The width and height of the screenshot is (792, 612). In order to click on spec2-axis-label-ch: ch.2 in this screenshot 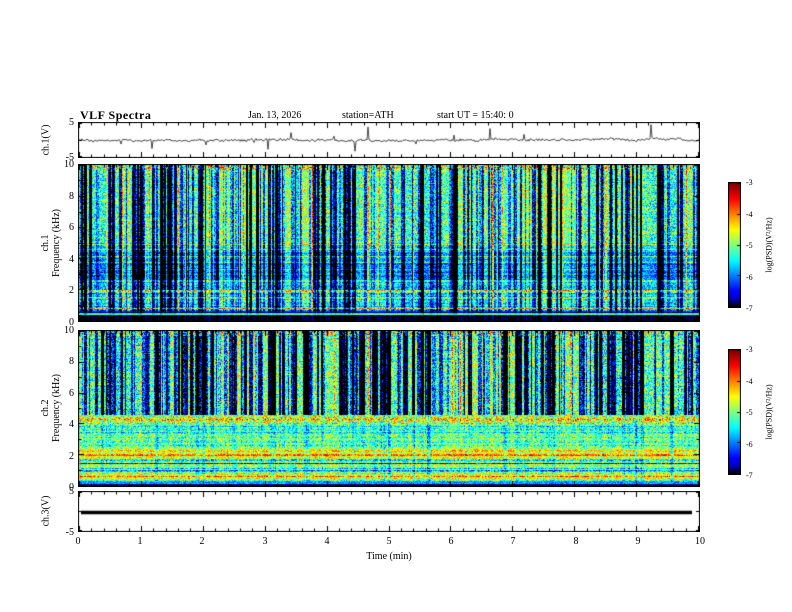, I will do `click(45, 408)`.